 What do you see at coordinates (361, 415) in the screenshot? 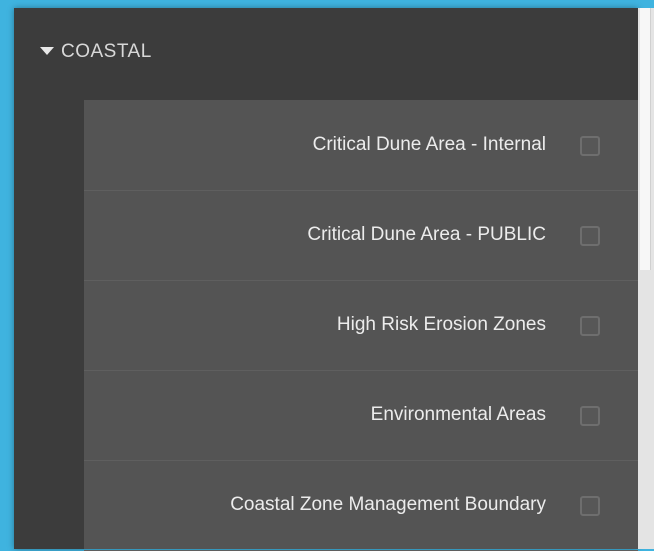
I see `layer-row-environmental-areas: Environmental Areas` at bounding box center [361, 415].